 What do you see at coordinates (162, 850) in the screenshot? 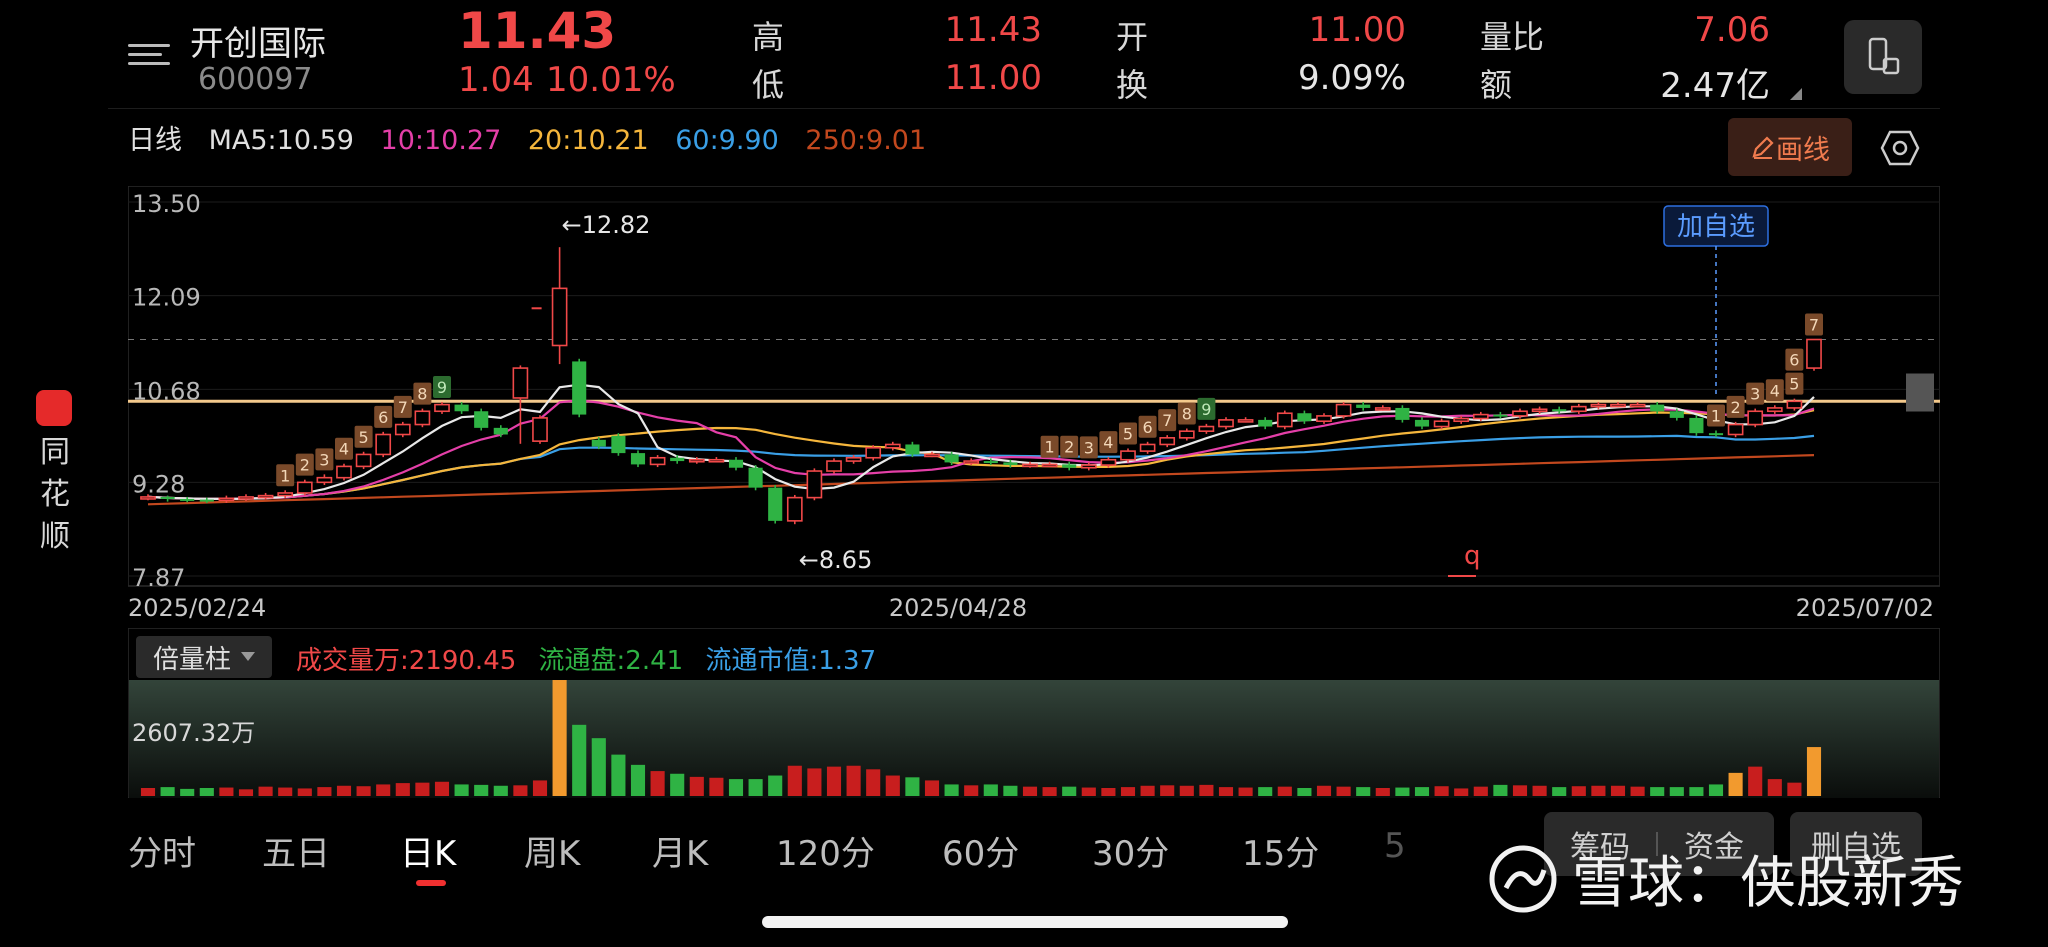
I see `tab-intraday: 分时` at bounding box center [162, 850].